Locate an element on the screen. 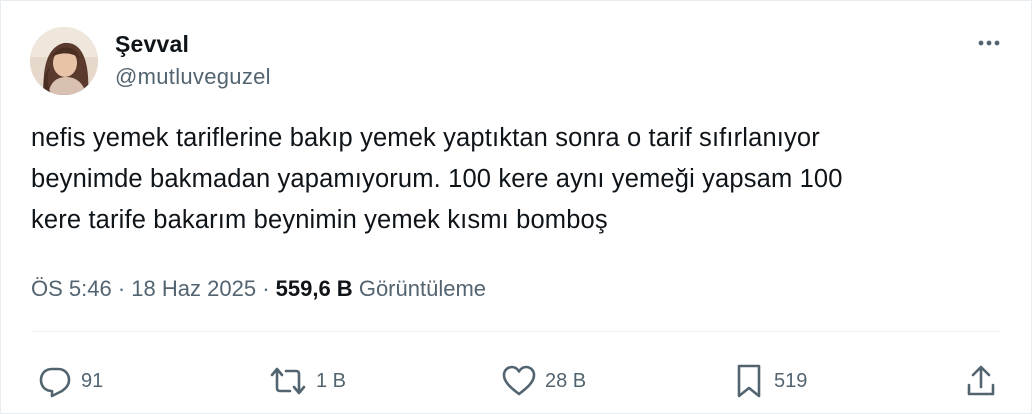 The width and height of the screenshot is (1032, 414). author-display-name: Şevval is located at coordinates (152, 44).